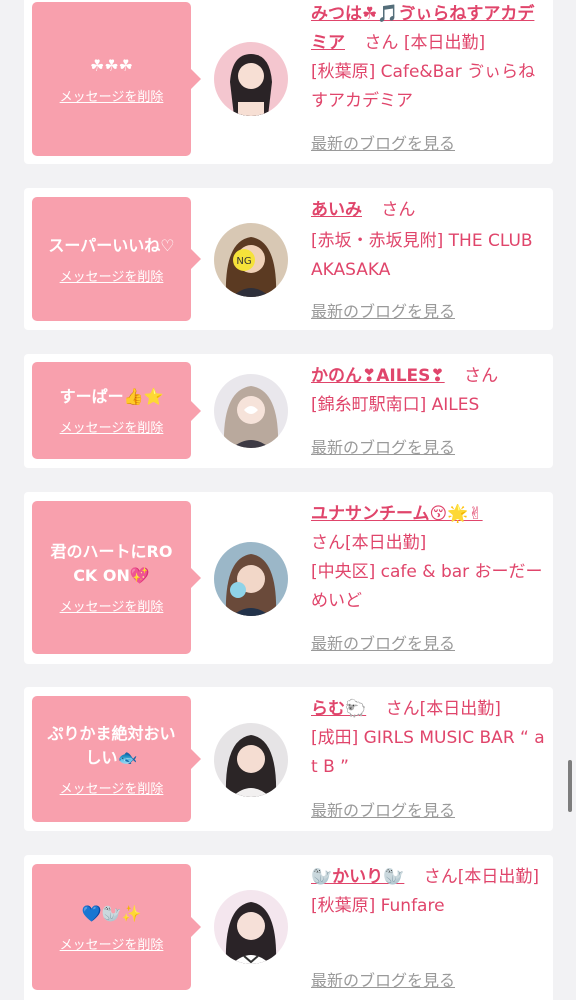 Image resolution: width=576 pixels, height=1000 pixels. I want to click on message-text: ☘☘☘, so click(111, 65).